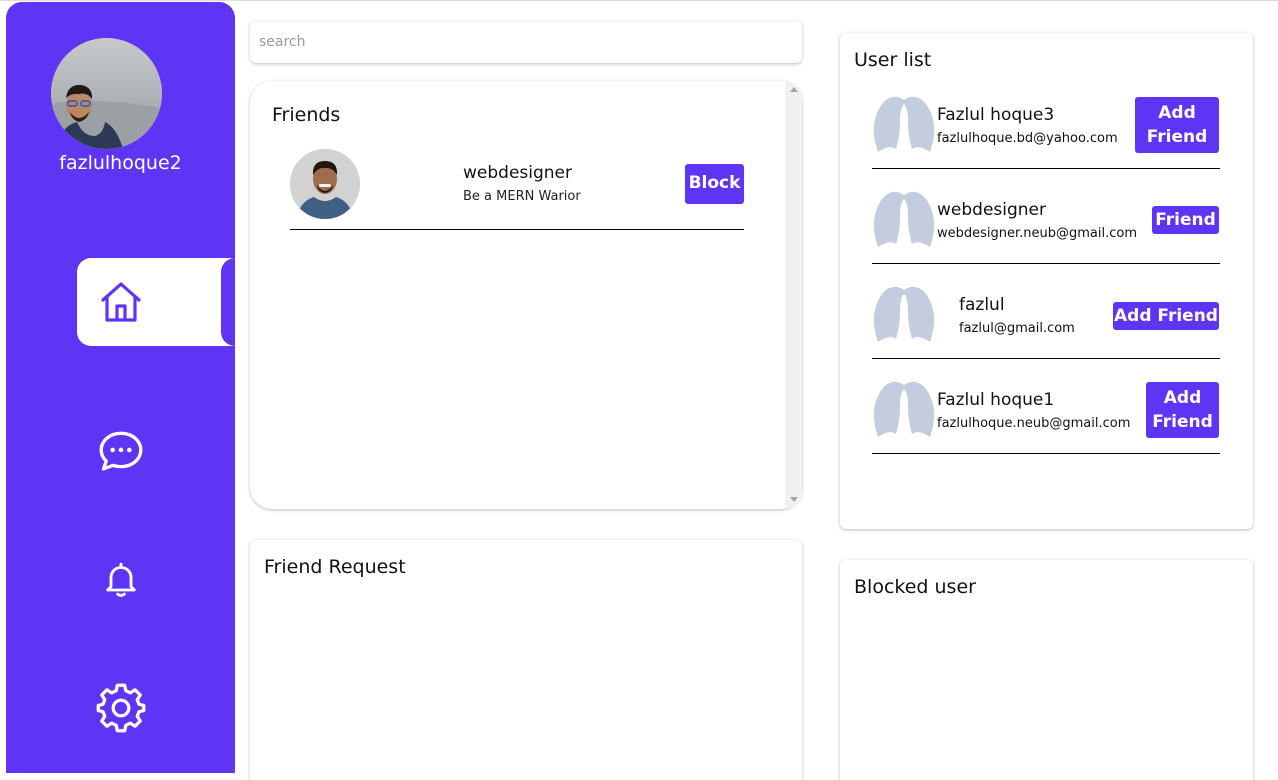 Image resolution: width=1278 pixels, height=780 pixels. What do you see at coordinates (996, 115) in the screenshot?
I see `user-name: Fazlul hoque3` at bounding box center [996, 115].